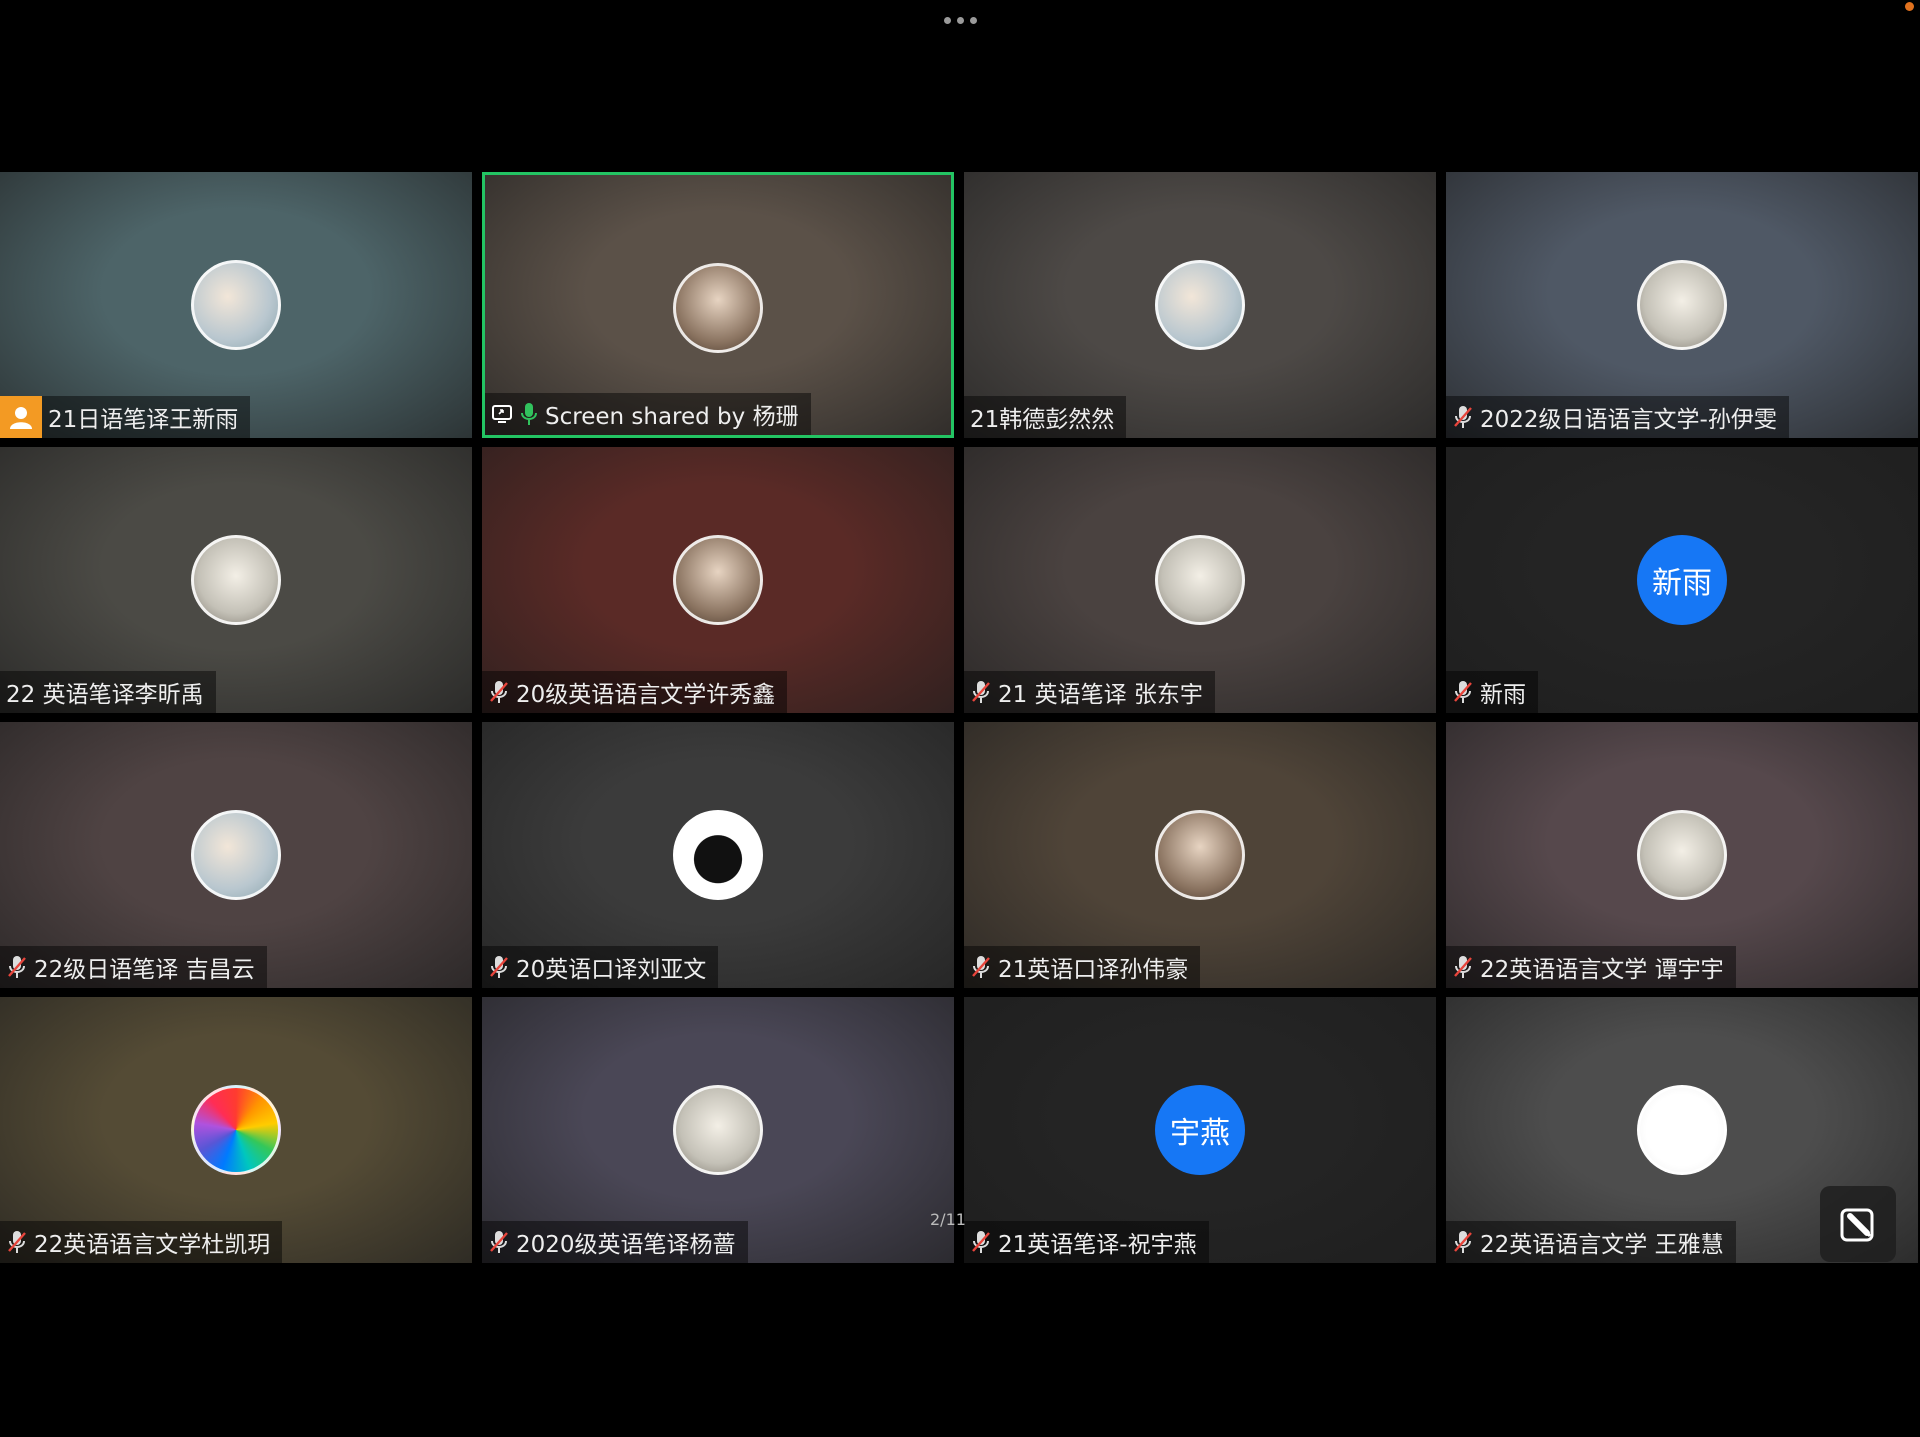 The width and height of the screenshot is (1920, 1437). What do you see at coordinates (502, 414) in the screenshot?
I see `screen-share-icon` at bounding box center [502, 414].